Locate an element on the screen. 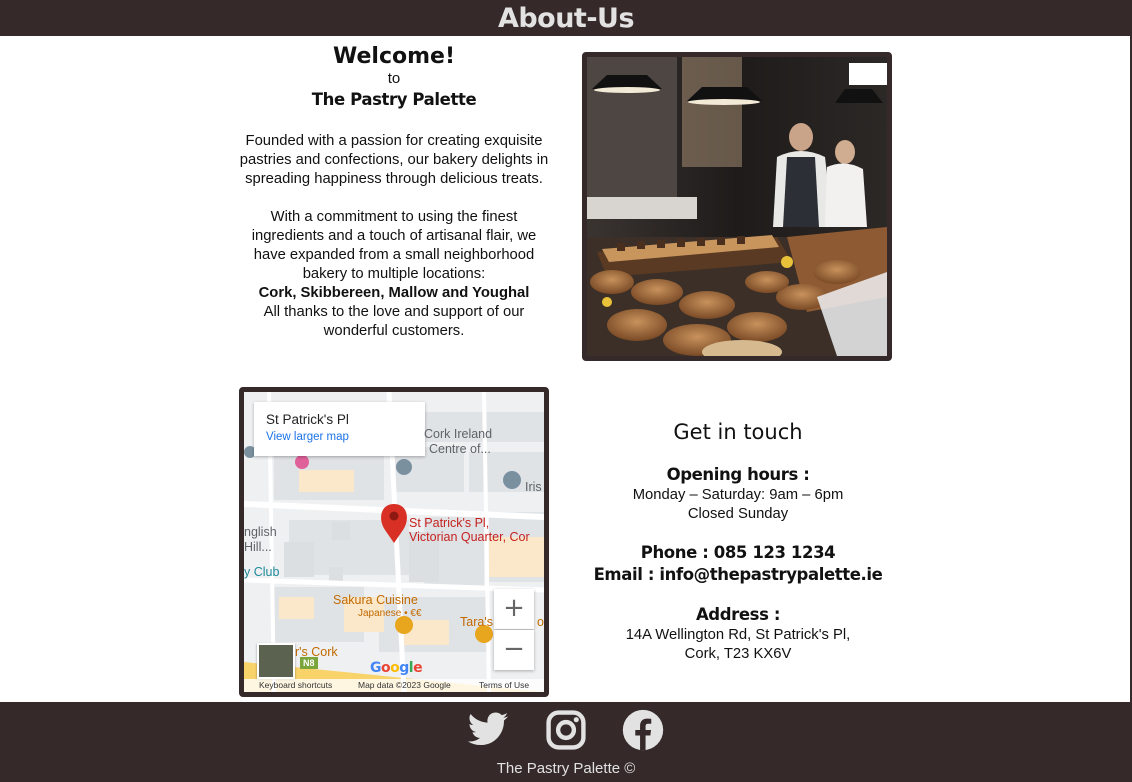 This screenshot has width=1132, height=782. map-label-taras: Tara's is located at coordinates (476, 622).